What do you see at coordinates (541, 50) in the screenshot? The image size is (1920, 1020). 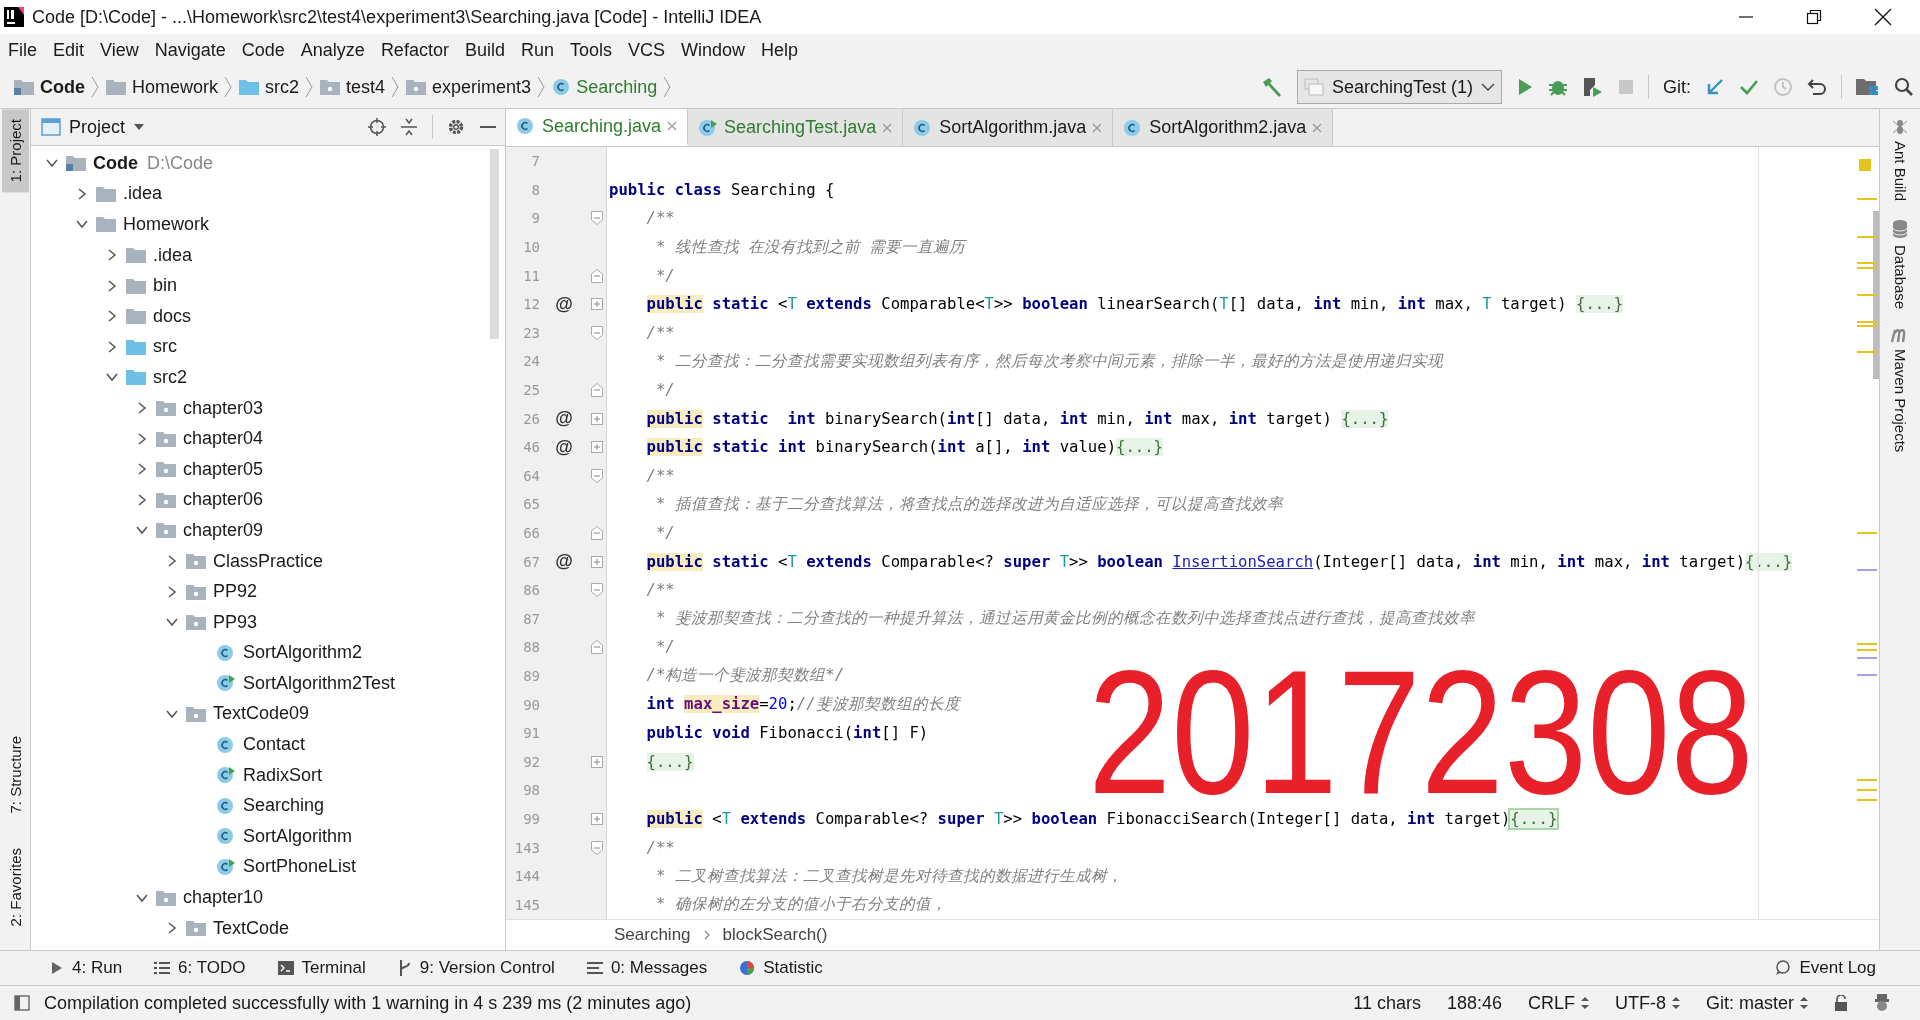 I see `menu-item: Run` at bounding box center [541, 50].